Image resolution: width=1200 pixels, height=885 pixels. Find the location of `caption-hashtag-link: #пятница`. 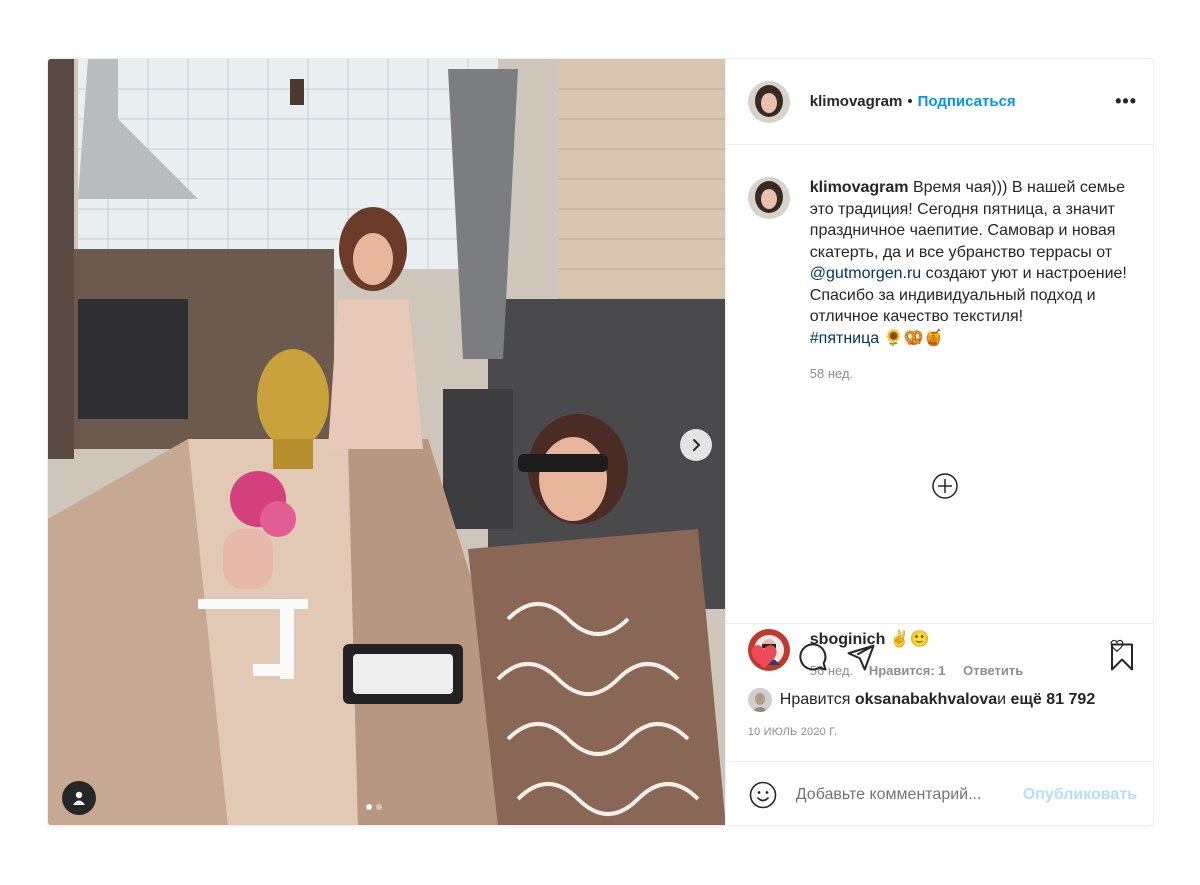

caption-hashtag-link: #пятница is located at coordinates (844, 338).